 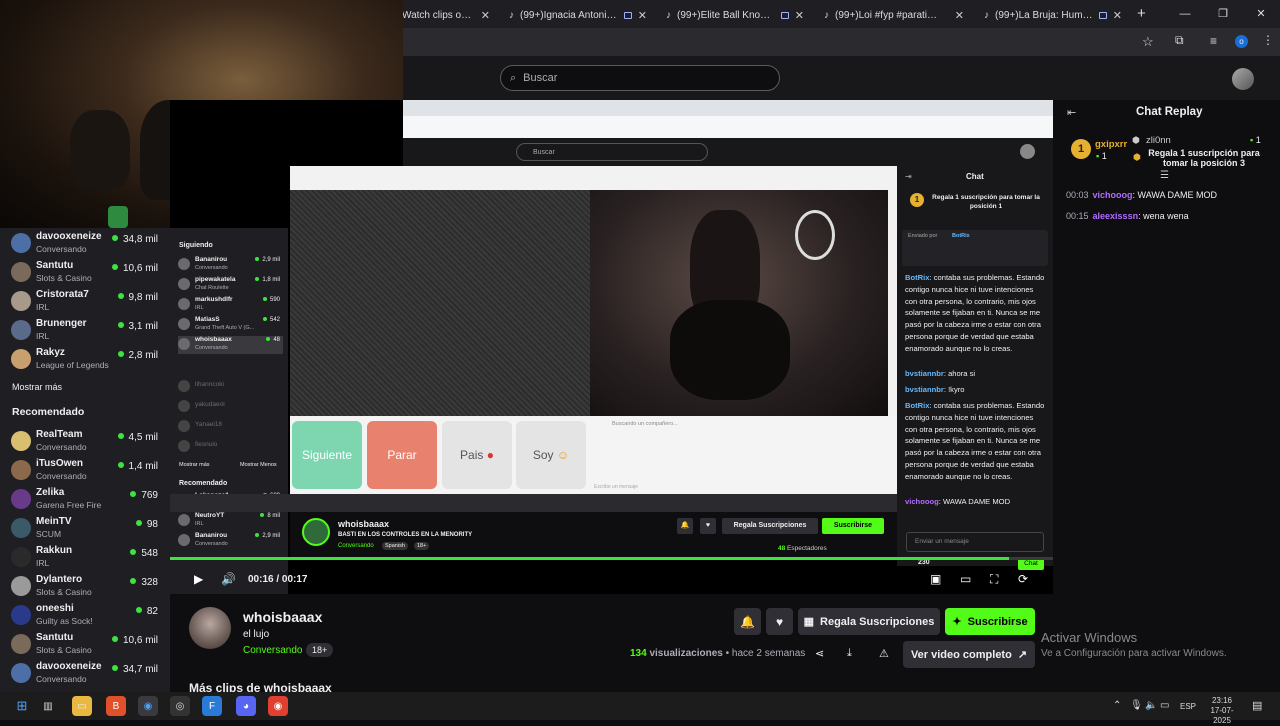 I want to click on nested-channel-avatar, so click(x=184, y=344).